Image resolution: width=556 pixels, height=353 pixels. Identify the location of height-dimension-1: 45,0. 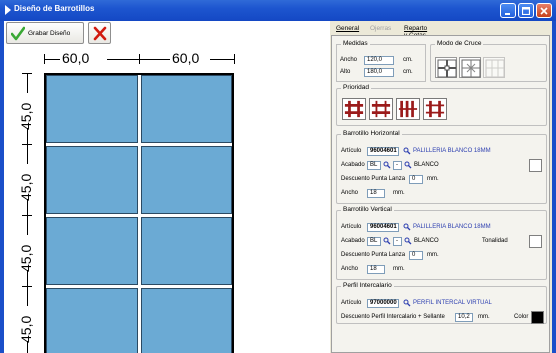
(26, 116).